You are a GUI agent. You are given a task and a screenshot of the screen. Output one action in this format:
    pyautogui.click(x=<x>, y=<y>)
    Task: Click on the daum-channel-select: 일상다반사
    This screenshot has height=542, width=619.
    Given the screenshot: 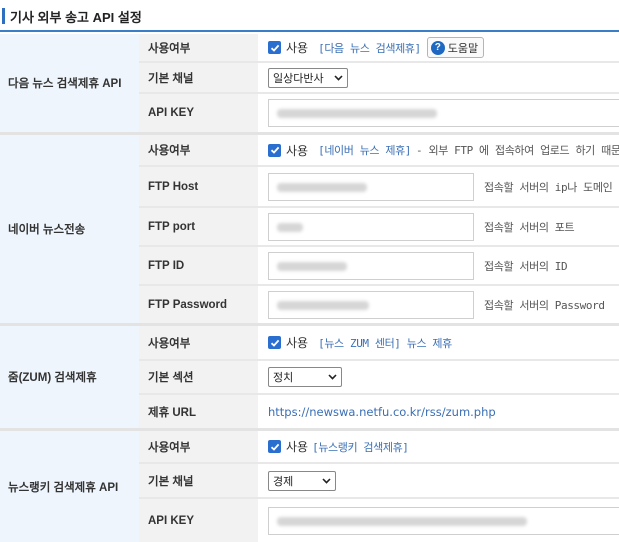 What is the action you would take?
    pyautogui.click(x=308, y=77)
    